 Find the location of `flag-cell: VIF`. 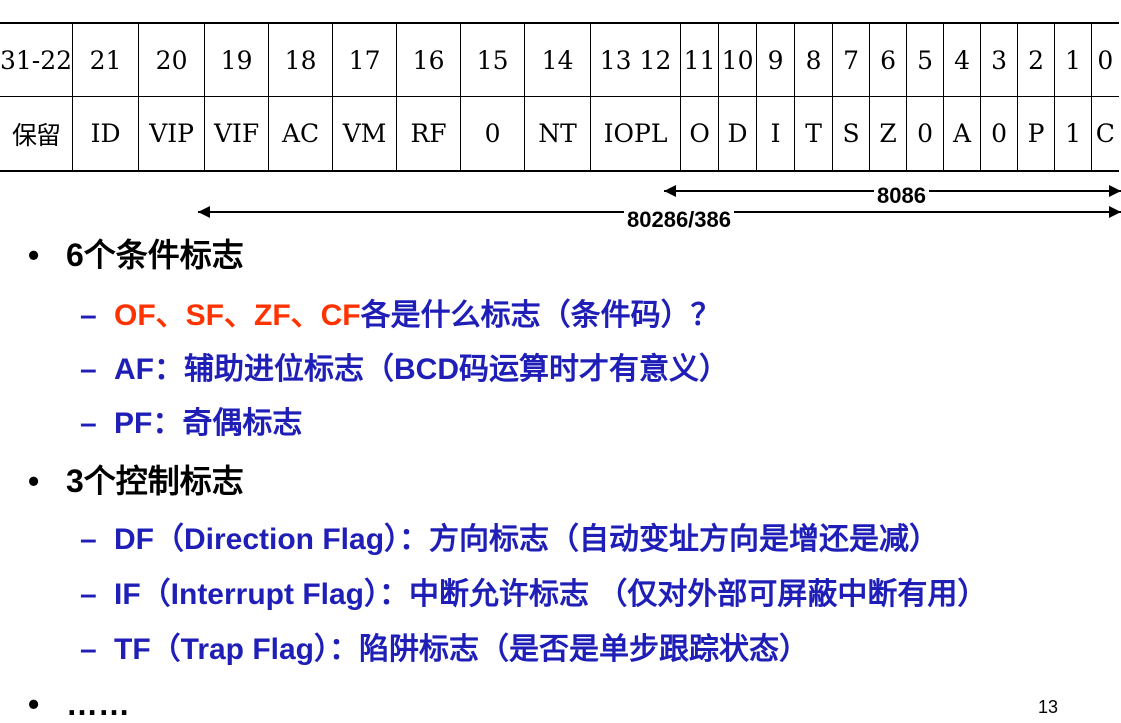

flag-cell: VIF is located at coordinates (236, 134).